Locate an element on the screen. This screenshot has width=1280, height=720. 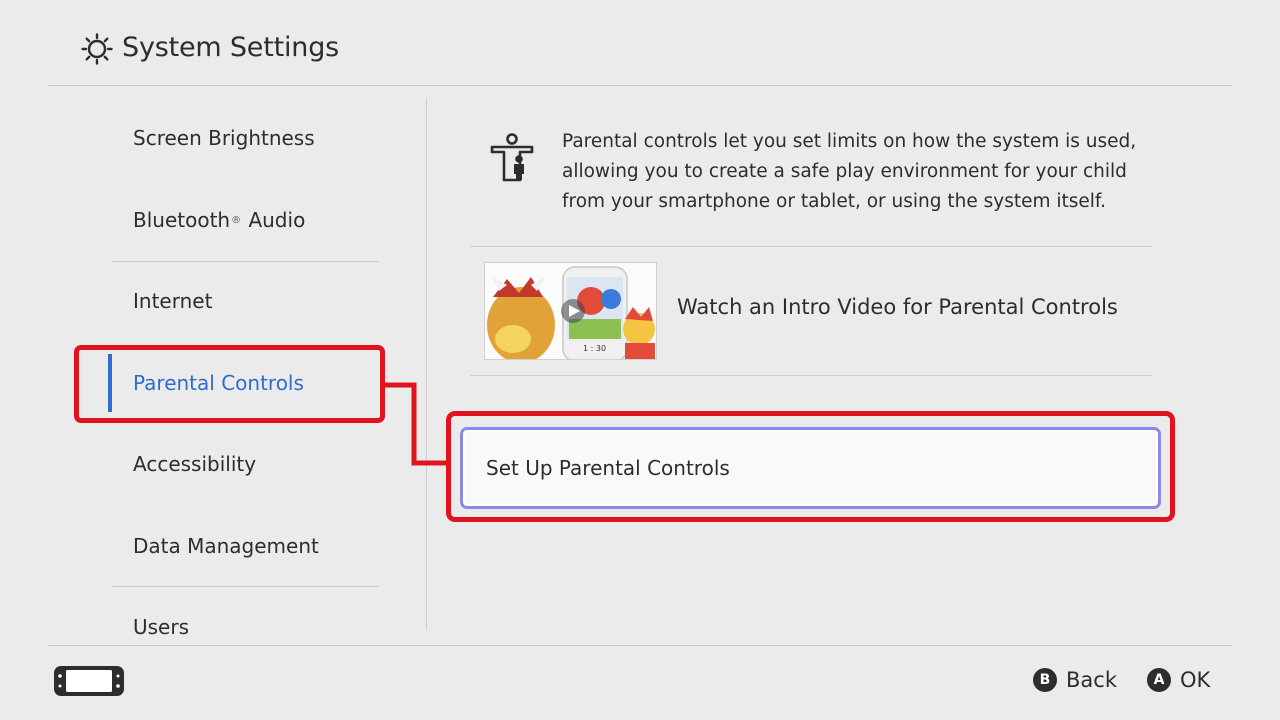
footer: B Back A OK is located at coordinates (640, 682).